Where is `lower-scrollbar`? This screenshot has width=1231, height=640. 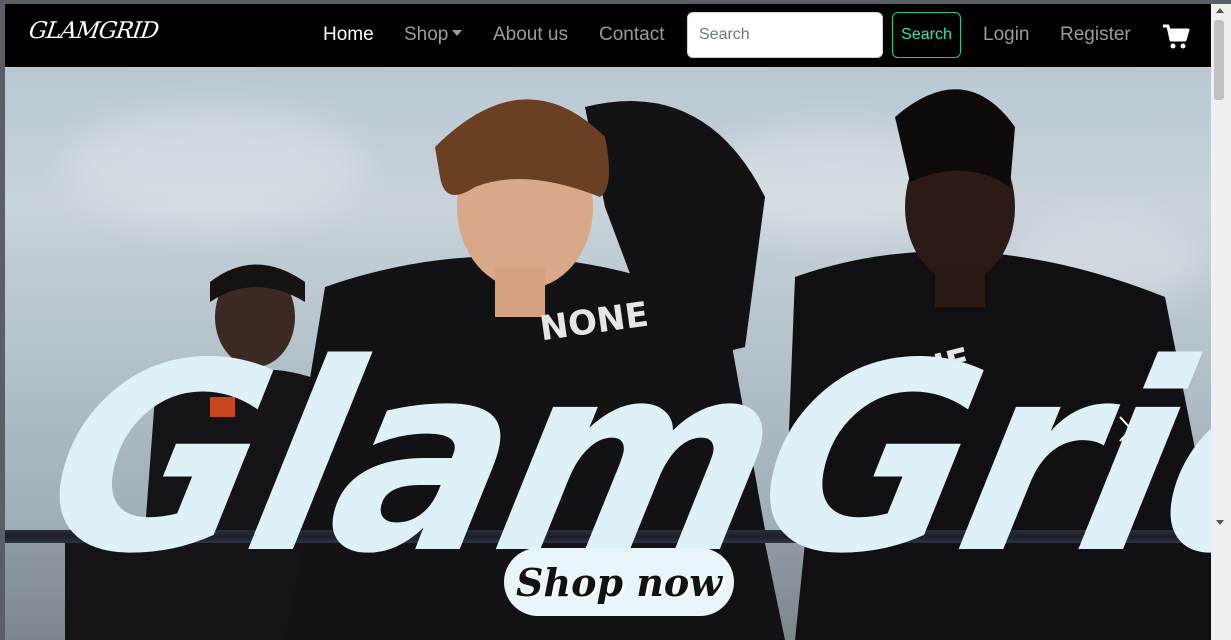
lower-scrollbar is located at coordinates (1221, 591).